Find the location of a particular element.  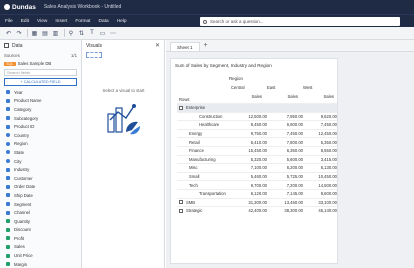

data-panel-title: Data is located at coordinates (17, 45).